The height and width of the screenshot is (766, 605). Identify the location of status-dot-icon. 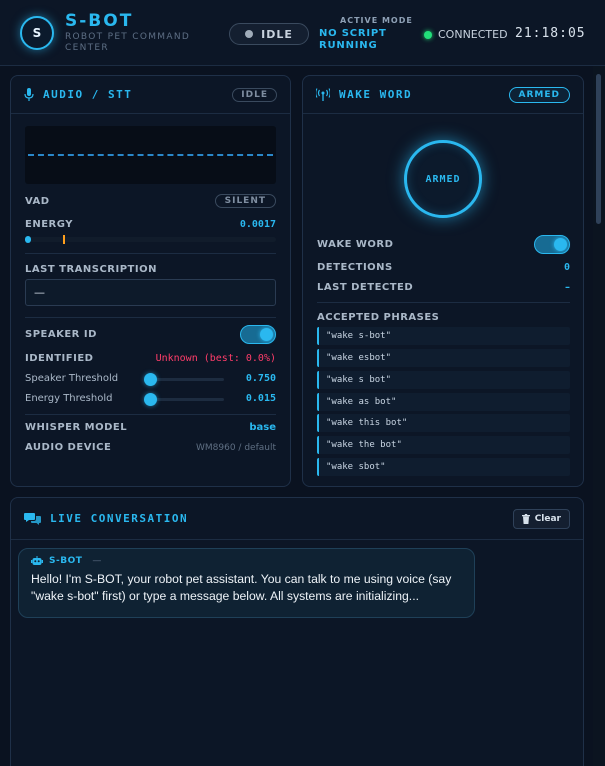
(249, 34).